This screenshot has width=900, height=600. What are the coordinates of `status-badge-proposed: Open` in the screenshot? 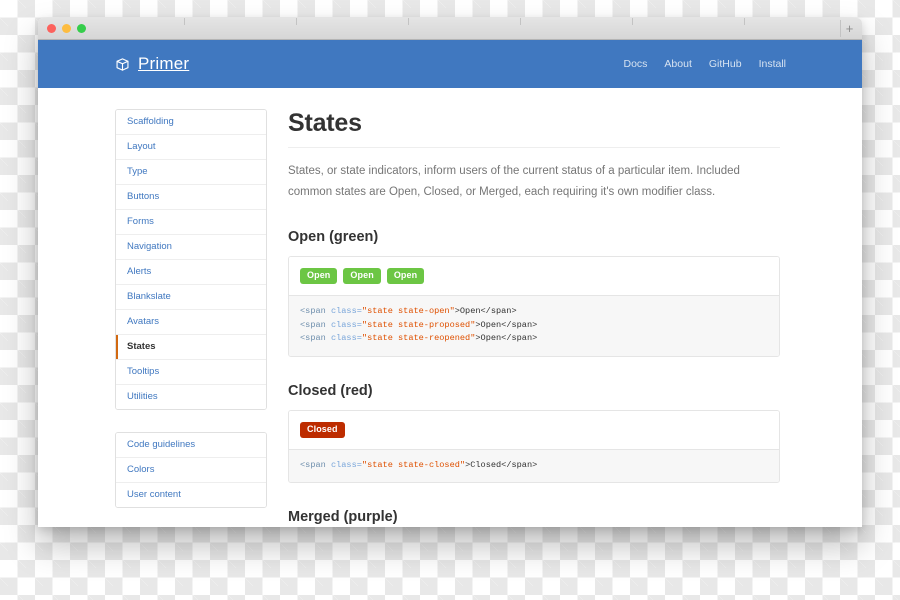 It's located at (362, 276).